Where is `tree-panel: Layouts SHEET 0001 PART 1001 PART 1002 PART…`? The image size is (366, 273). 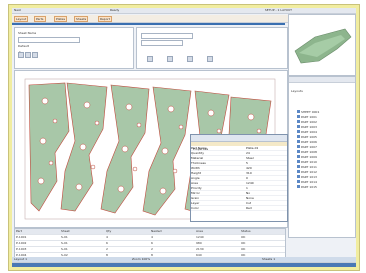 tree-panel: Layouts SHEET 0001 PART 1001 PART 1002 PART… is located at coordinates (322, 157).